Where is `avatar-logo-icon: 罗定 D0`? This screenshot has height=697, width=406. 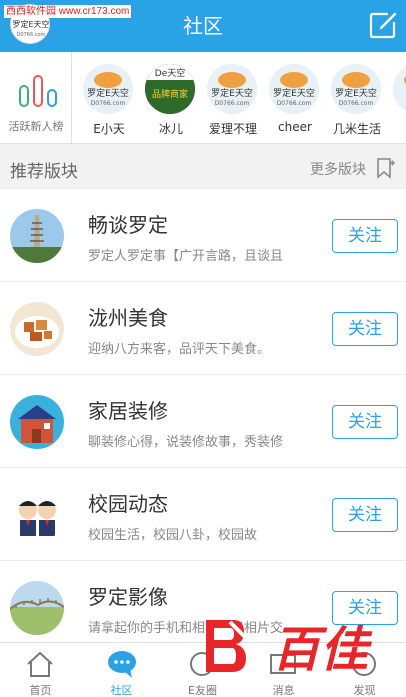
avatar-logo-icon: 罗定 D0 is located at coordinates (399, 89).